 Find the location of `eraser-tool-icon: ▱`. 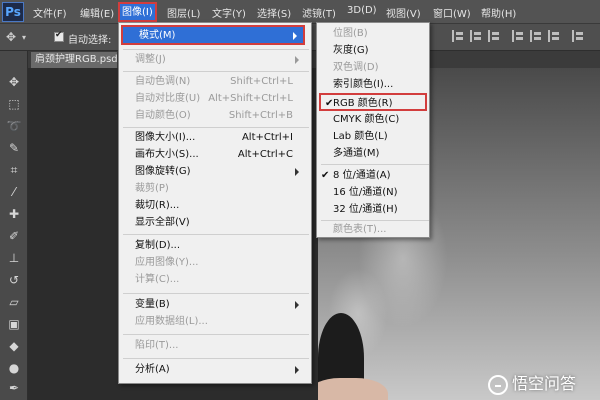

eraser-tool-icon: ▱ is located at coordinates (14, 302).